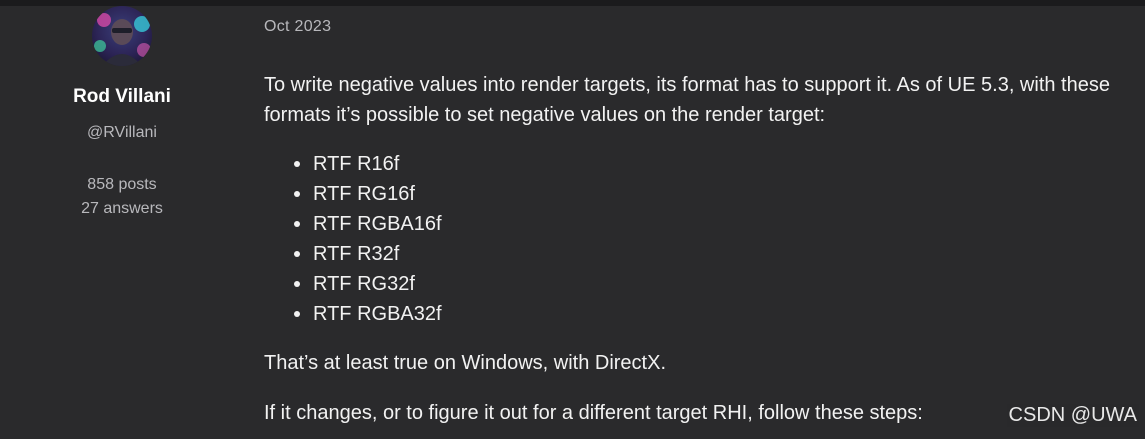 Image resolution: width=1145 pixels, height=439 pixels. Describe the element at coordinates (572, 3) in the screenshot. I see `top-divider` at that location.